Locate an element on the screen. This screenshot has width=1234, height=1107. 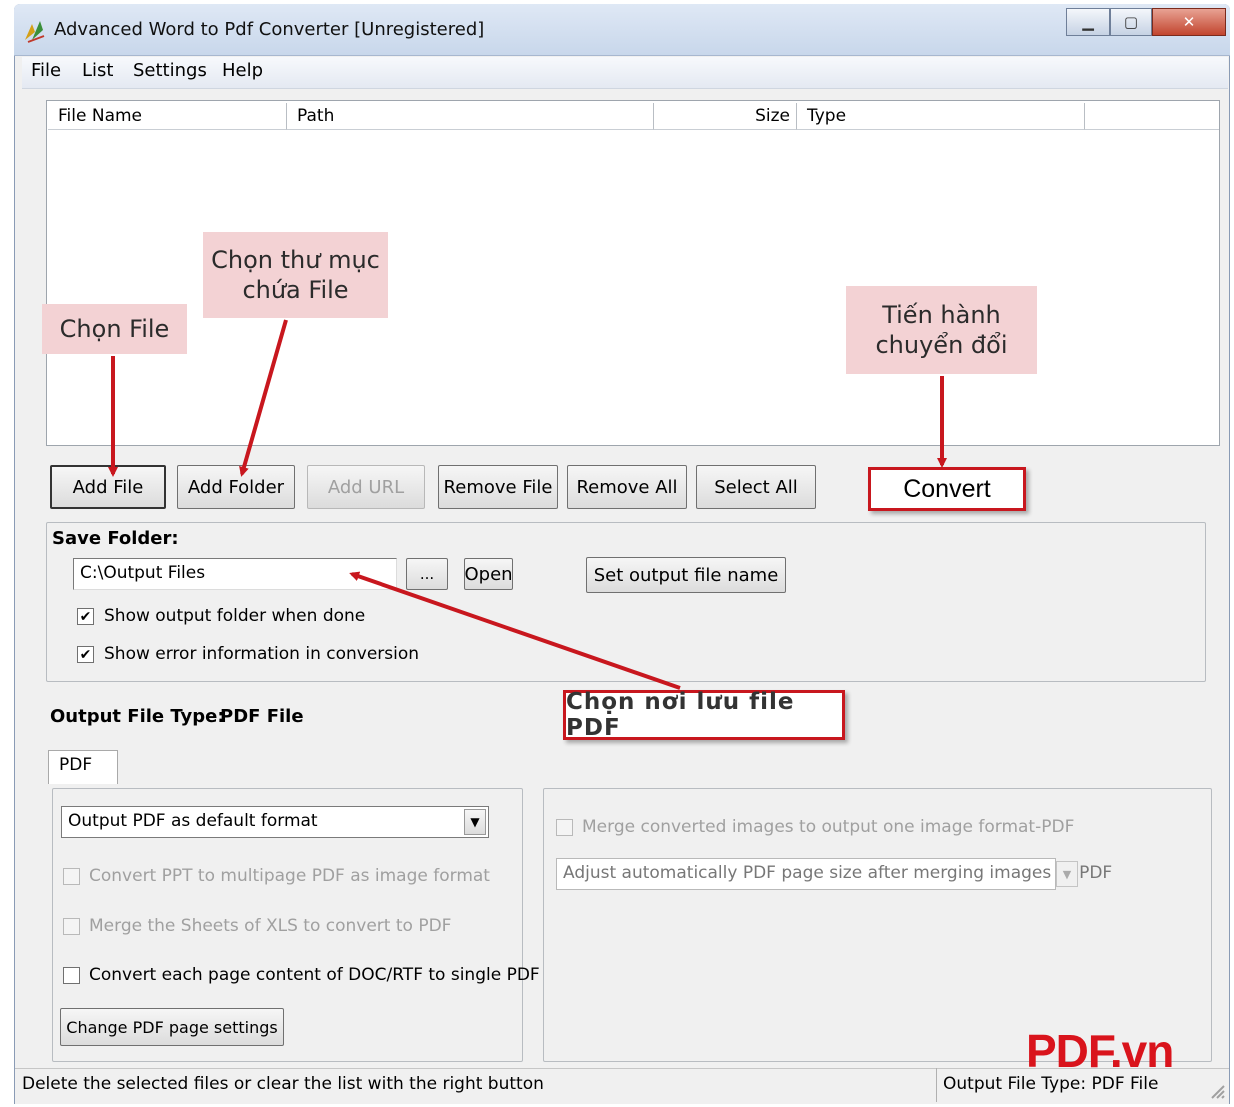
arrow-to-save-folder is located at coordinates (515, 630).